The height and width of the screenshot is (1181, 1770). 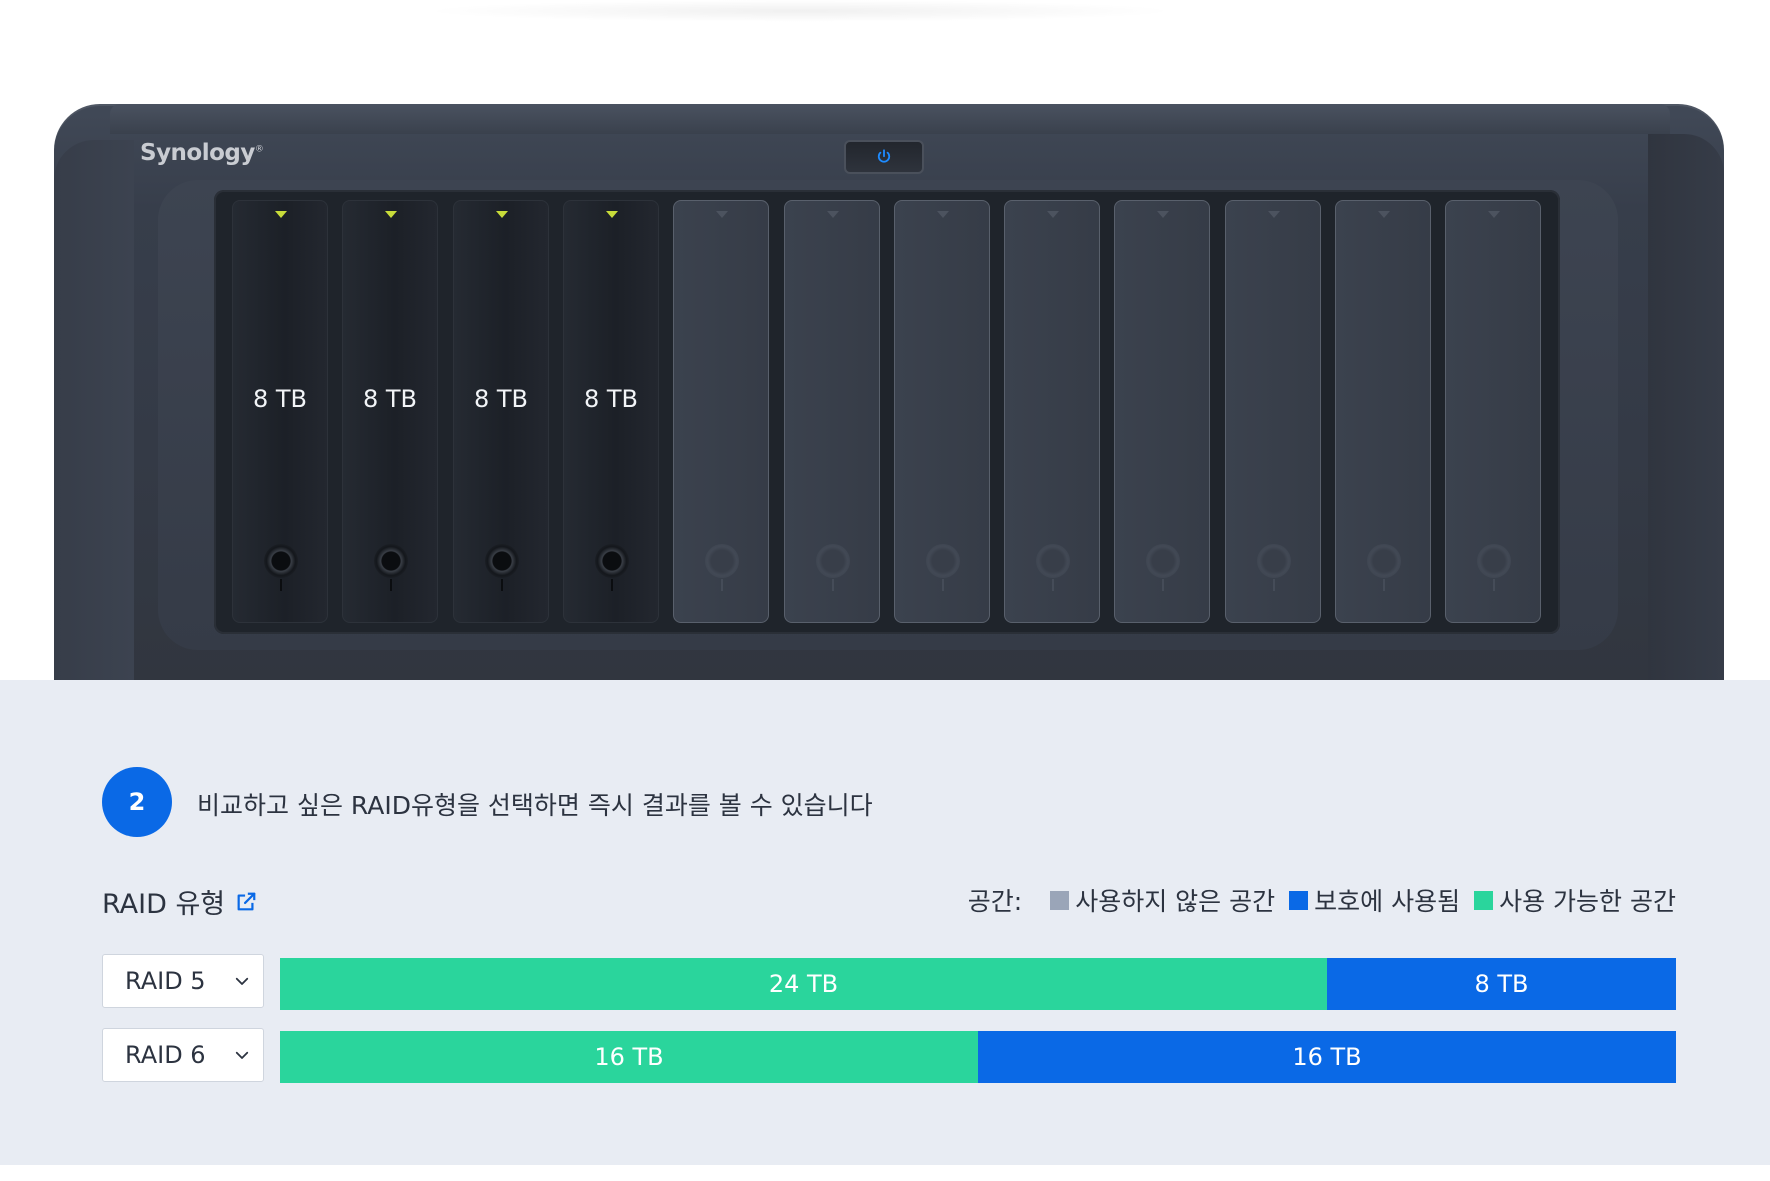 I want to click on nas-right-panel, so click(x=1686, y=407).